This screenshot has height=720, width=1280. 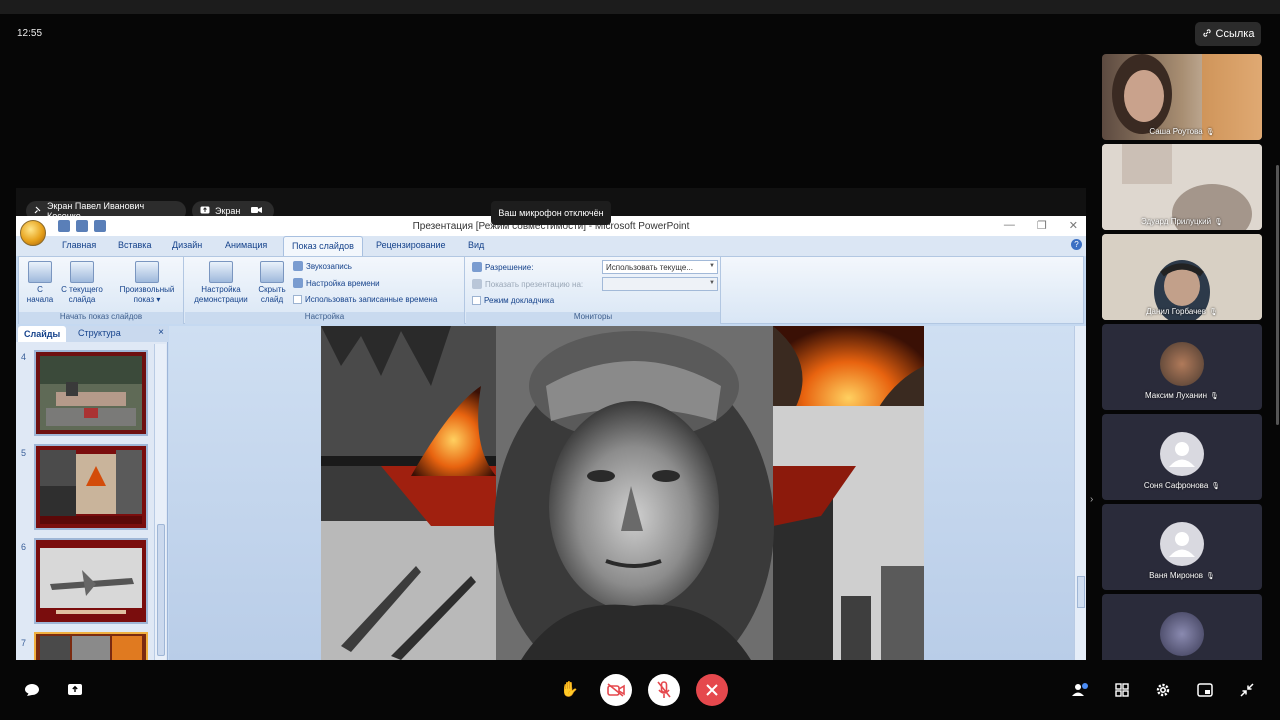 I want to click on resolution-select: Использовать текуще... ▼, so click(x=660, y=267).